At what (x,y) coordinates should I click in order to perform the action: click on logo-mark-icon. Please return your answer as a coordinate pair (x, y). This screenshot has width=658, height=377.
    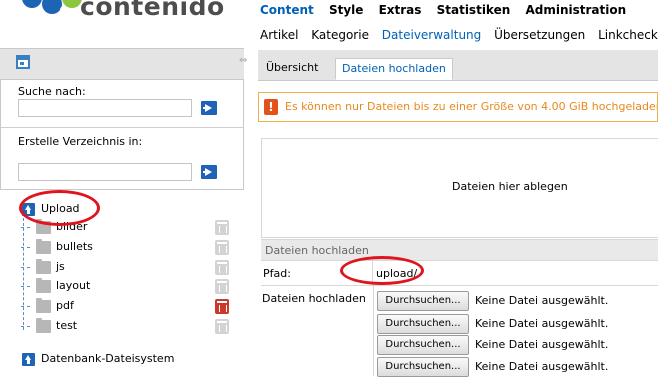
    Looking at the image, I should click on (52, 7).